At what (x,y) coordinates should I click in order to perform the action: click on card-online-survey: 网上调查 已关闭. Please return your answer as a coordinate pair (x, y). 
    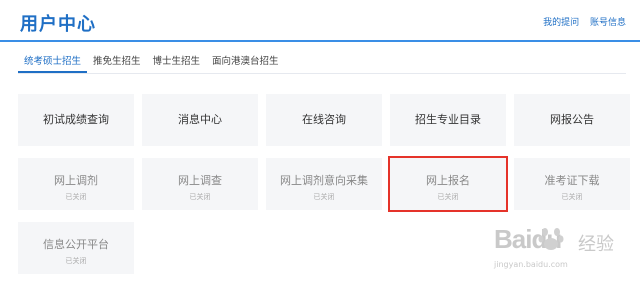
    Looking at the image, I should click on (200, 184).